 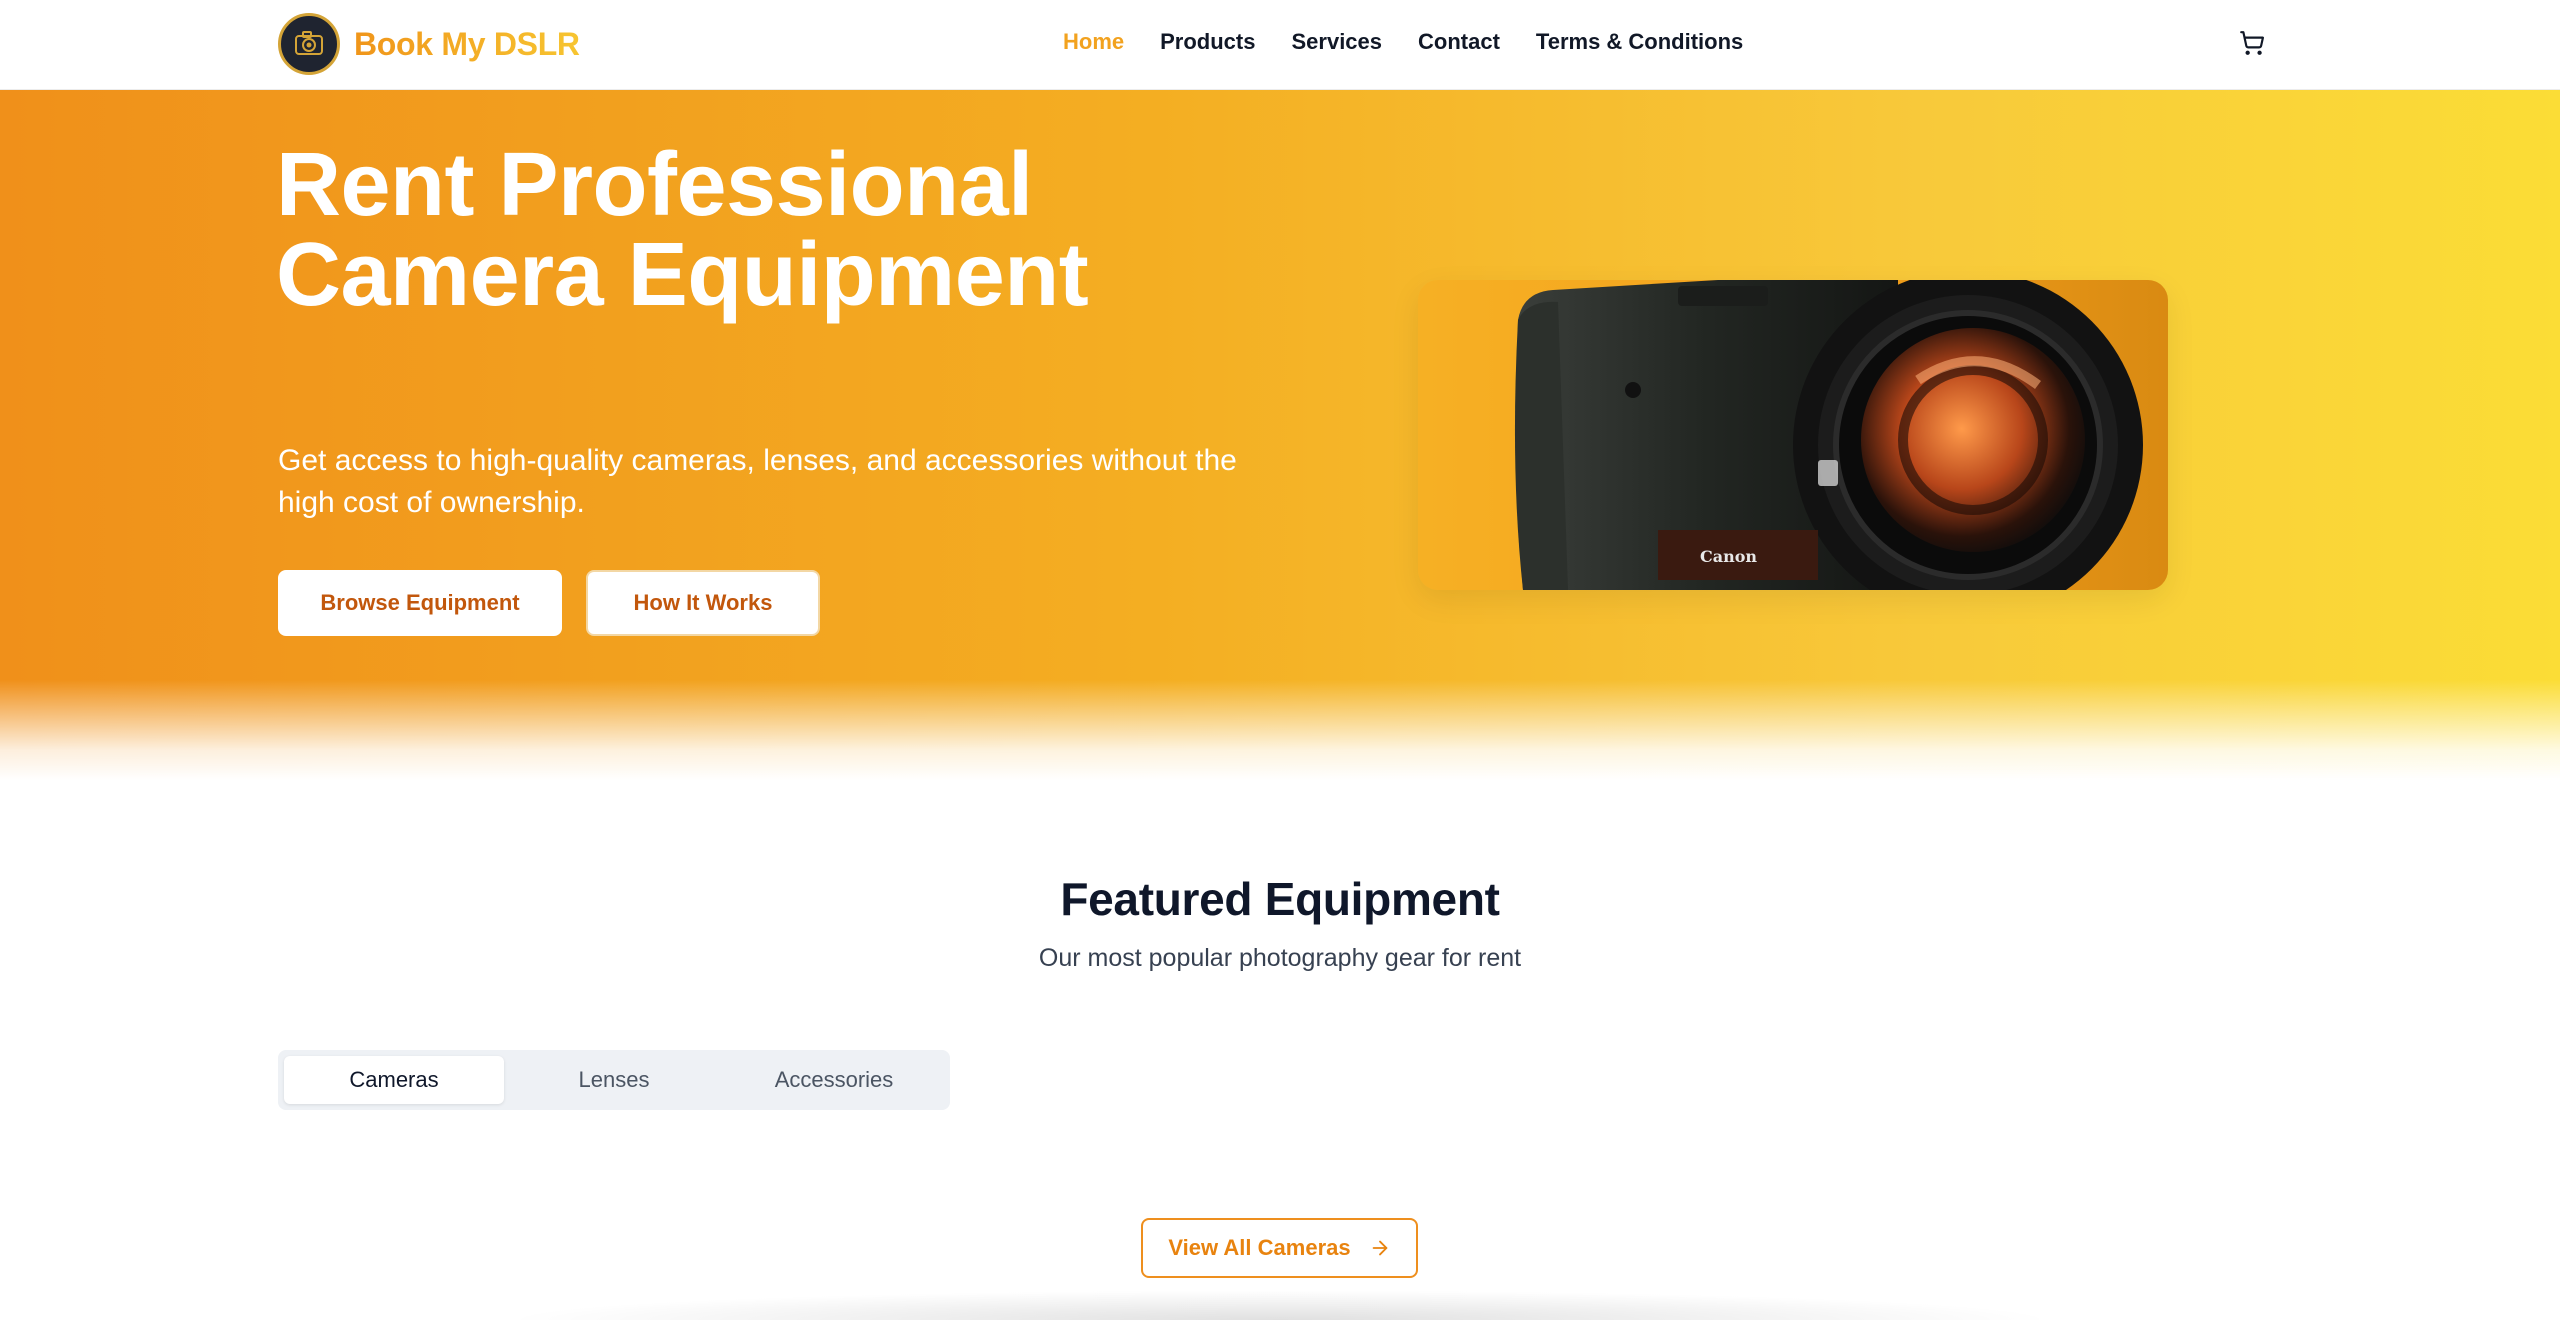 What do you see at coordinates (2252, 43) in the screenshot?
I see `shopping-cart-icon` at bounding box center [2252, 43].